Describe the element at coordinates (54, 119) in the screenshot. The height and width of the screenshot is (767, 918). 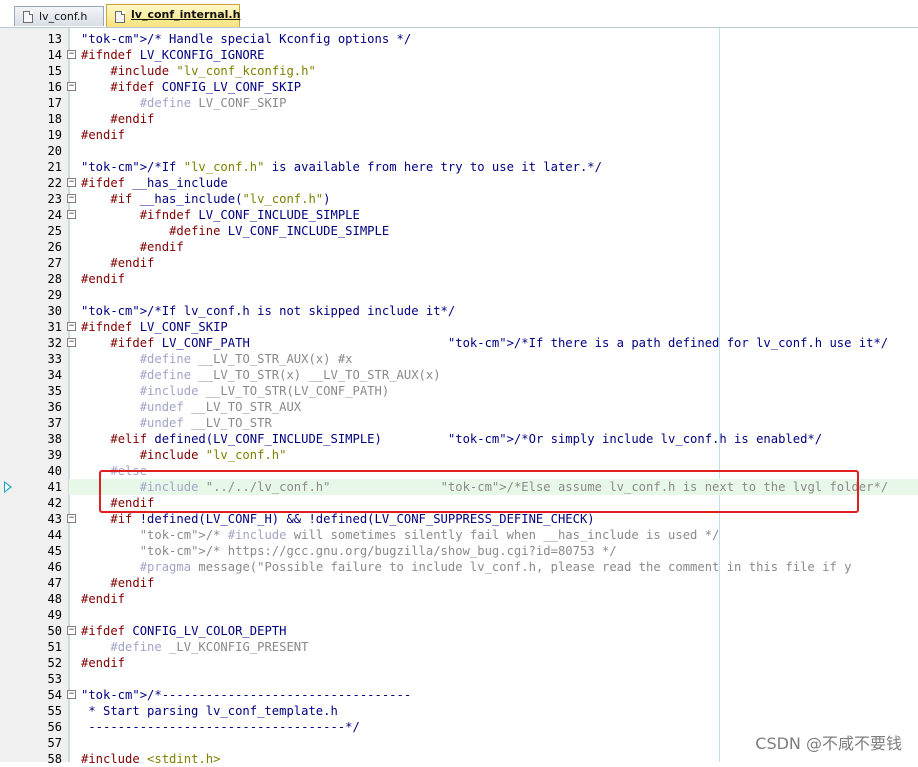
I see `line-number: 18` at that location.